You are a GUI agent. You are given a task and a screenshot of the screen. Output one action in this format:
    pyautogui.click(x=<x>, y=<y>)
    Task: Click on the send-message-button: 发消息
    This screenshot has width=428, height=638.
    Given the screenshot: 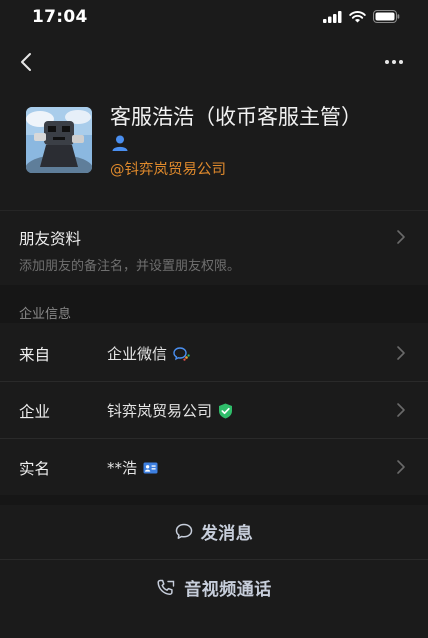 What is the action you would take?
    pyautogui.click(x=214, y=531)
    